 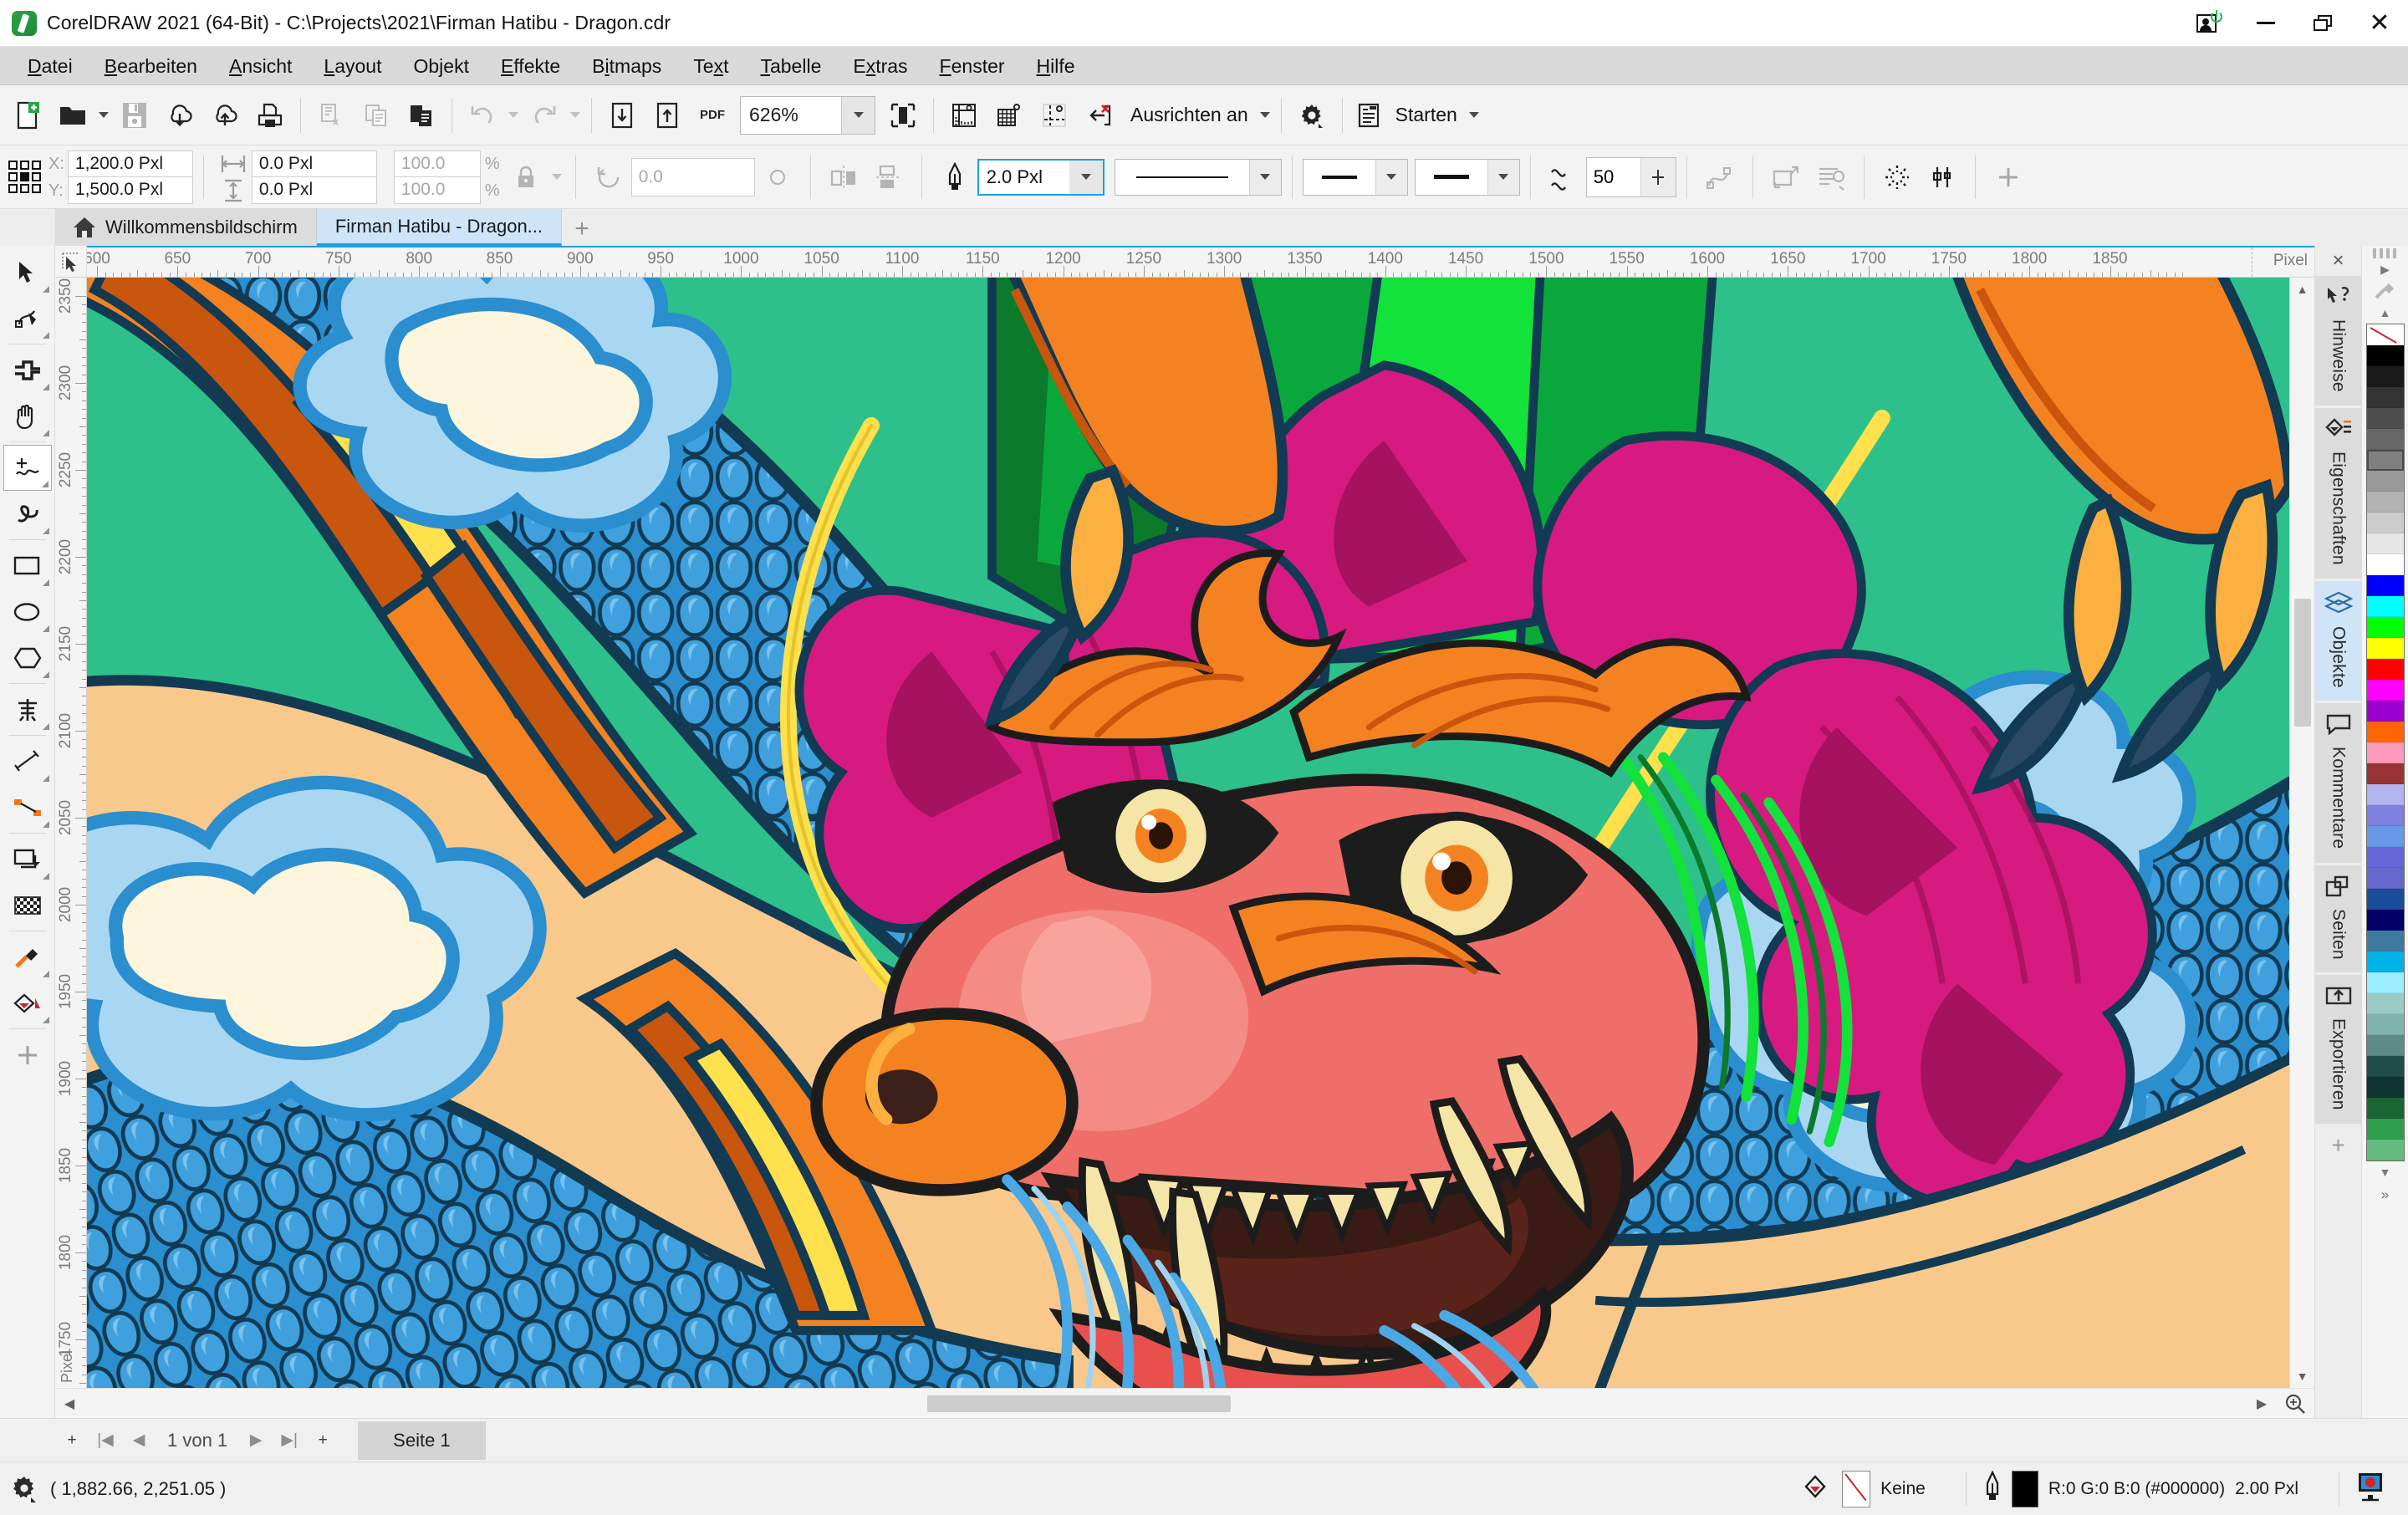 What do you see at coordinates (2209, 23) in the screenshot?
I see `account-button` at bounding box center [2209, 23].